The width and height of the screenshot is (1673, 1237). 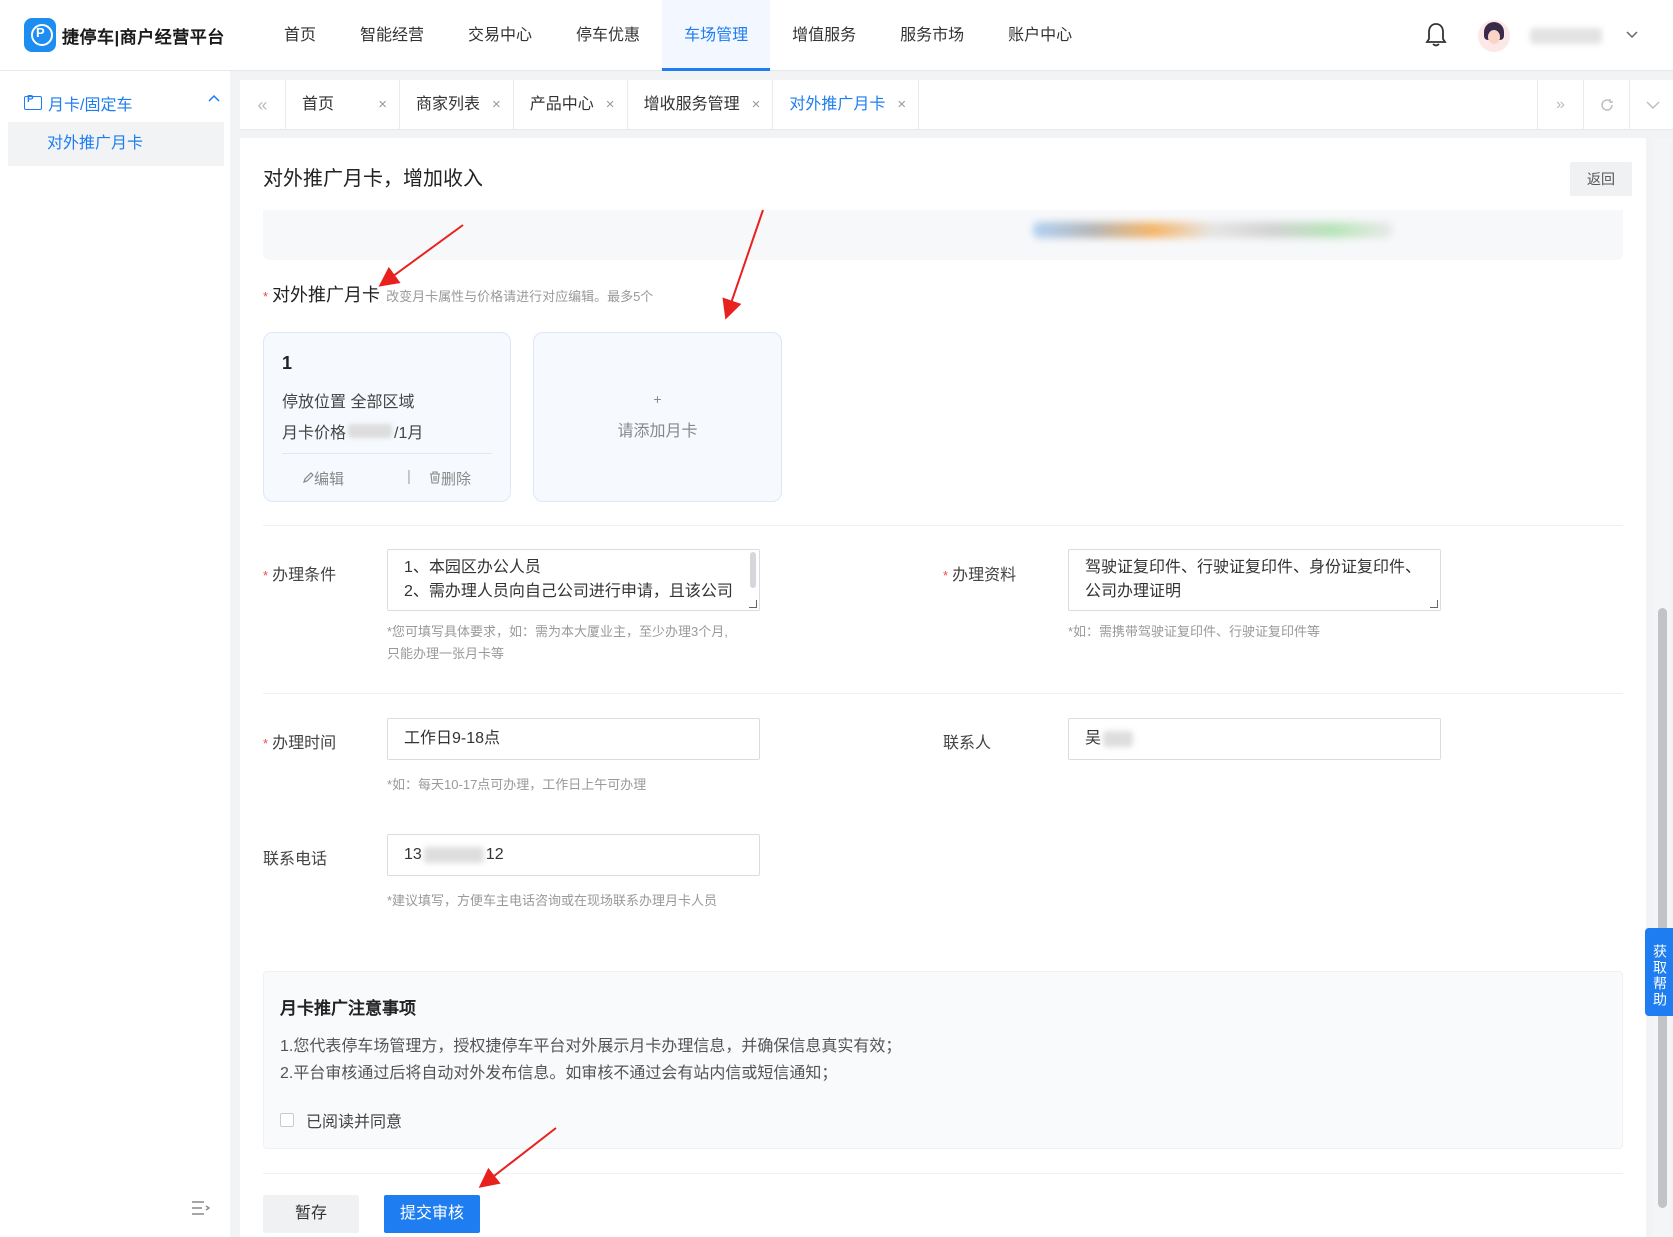 I want to click on chevron-down-icon, so click(x=1632, y=34).